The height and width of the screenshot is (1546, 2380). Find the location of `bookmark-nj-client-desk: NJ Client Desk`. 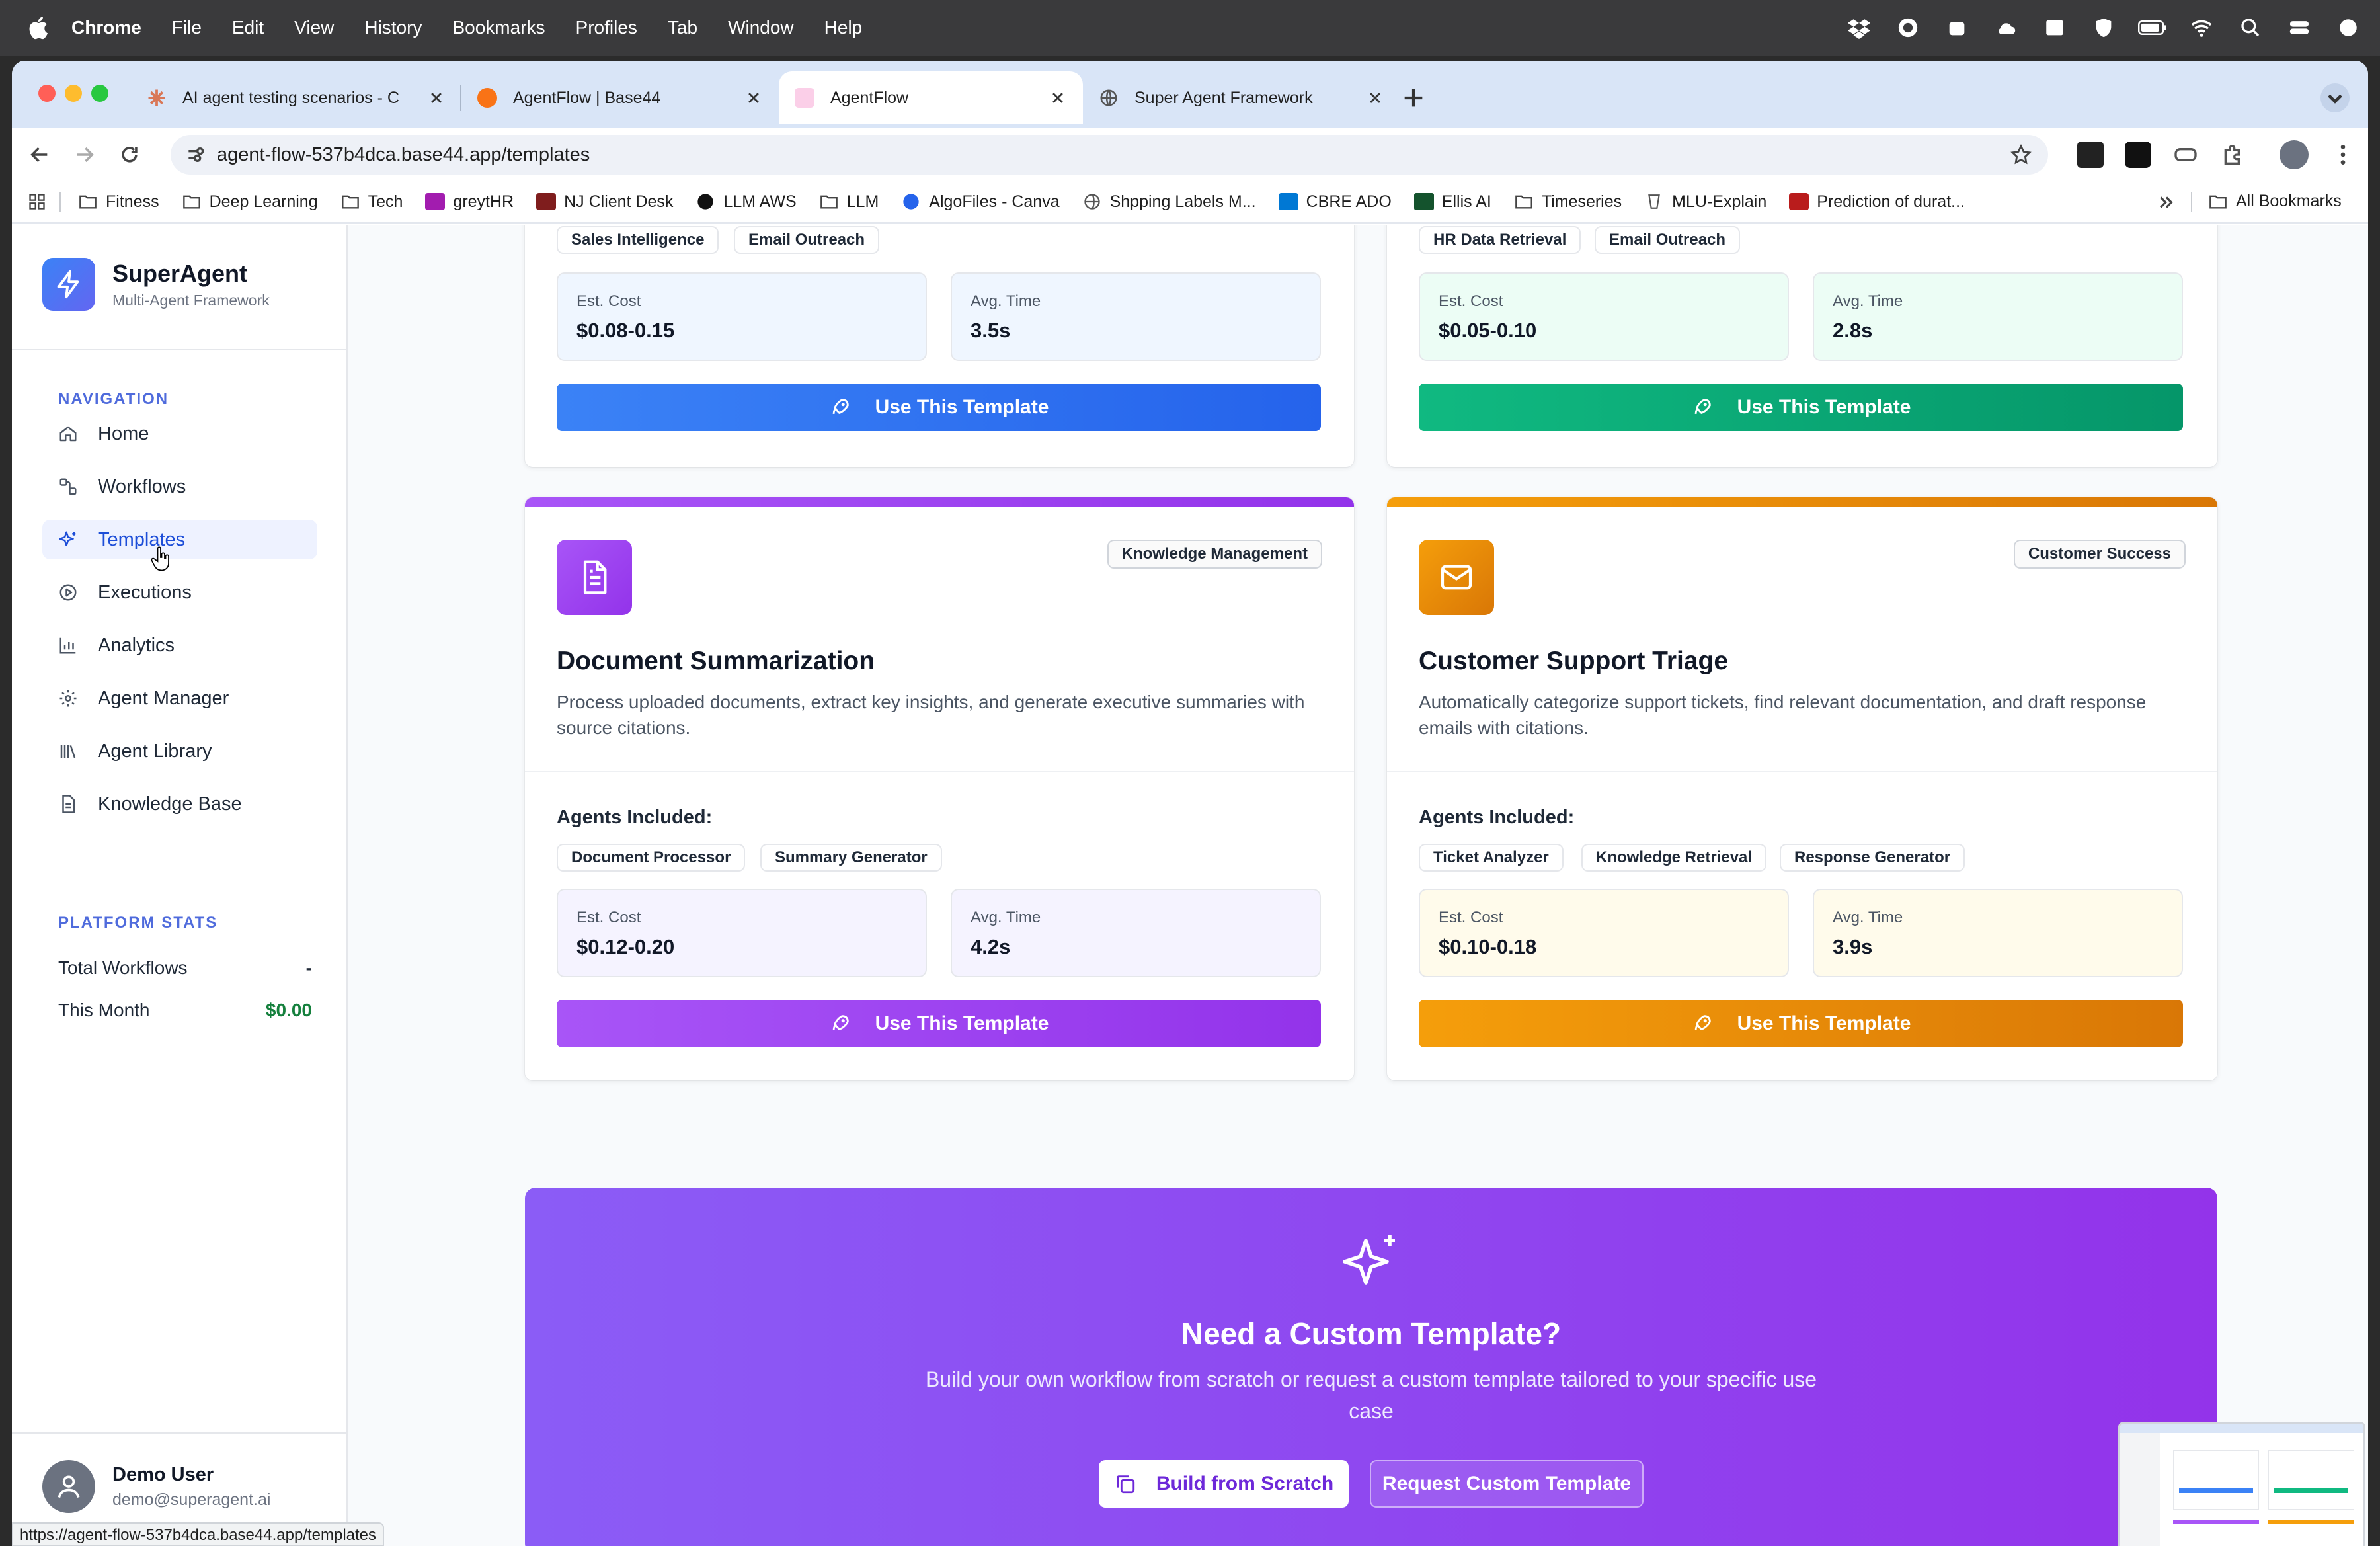

bookmark-nj-client-desk: NJ Client Desk is located at coordinates (604, 202).